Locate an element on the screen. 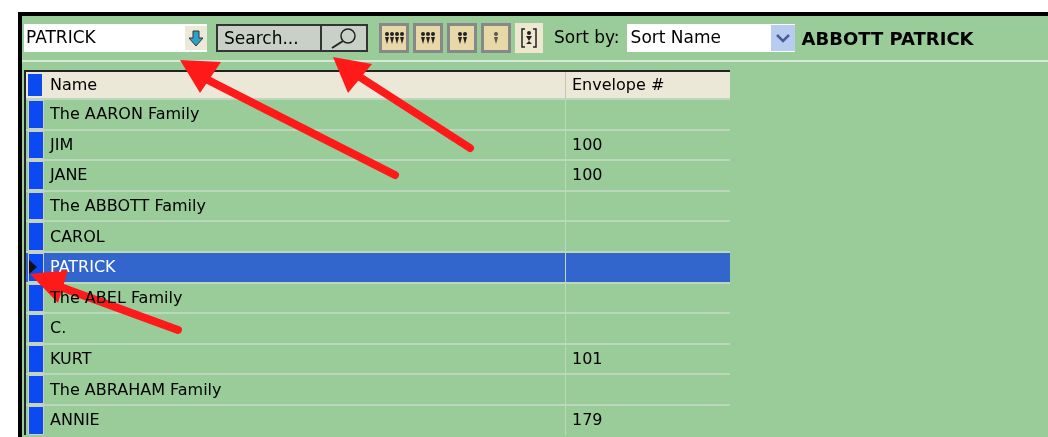 This screenshot has height=437, width=1048. table-cell: JANE is located at coordinates (306, 175).